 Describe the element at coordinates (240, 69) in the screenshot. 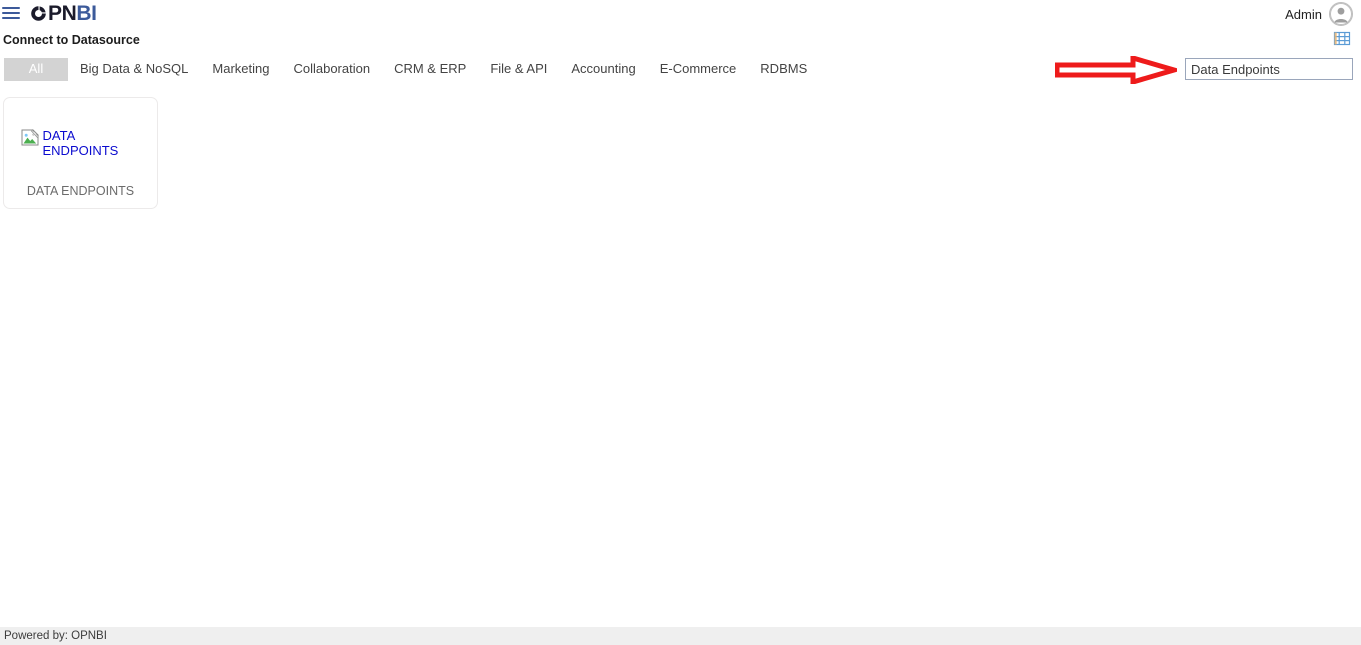

I see `tab-marketing: Marketing` at that location.